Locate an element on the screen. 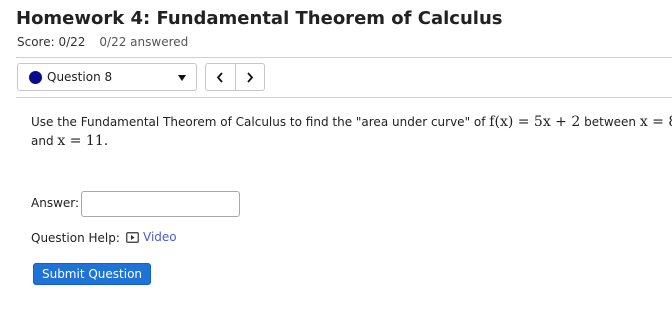  video-play-icon is located at coordinates (132, 237).